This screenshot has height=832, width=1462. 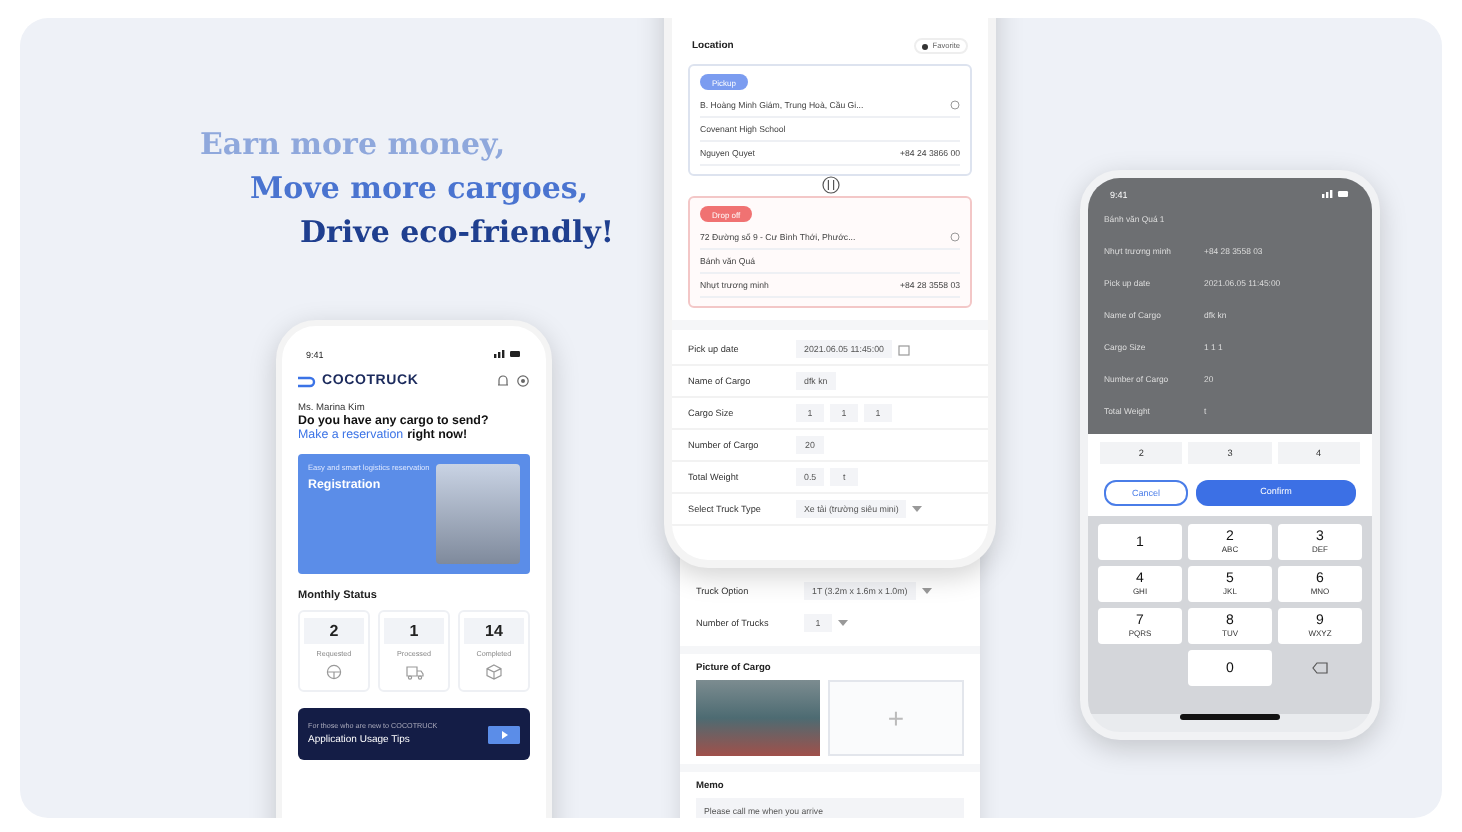 I want to click on backspace-icon, so click(x=1320, y=668).